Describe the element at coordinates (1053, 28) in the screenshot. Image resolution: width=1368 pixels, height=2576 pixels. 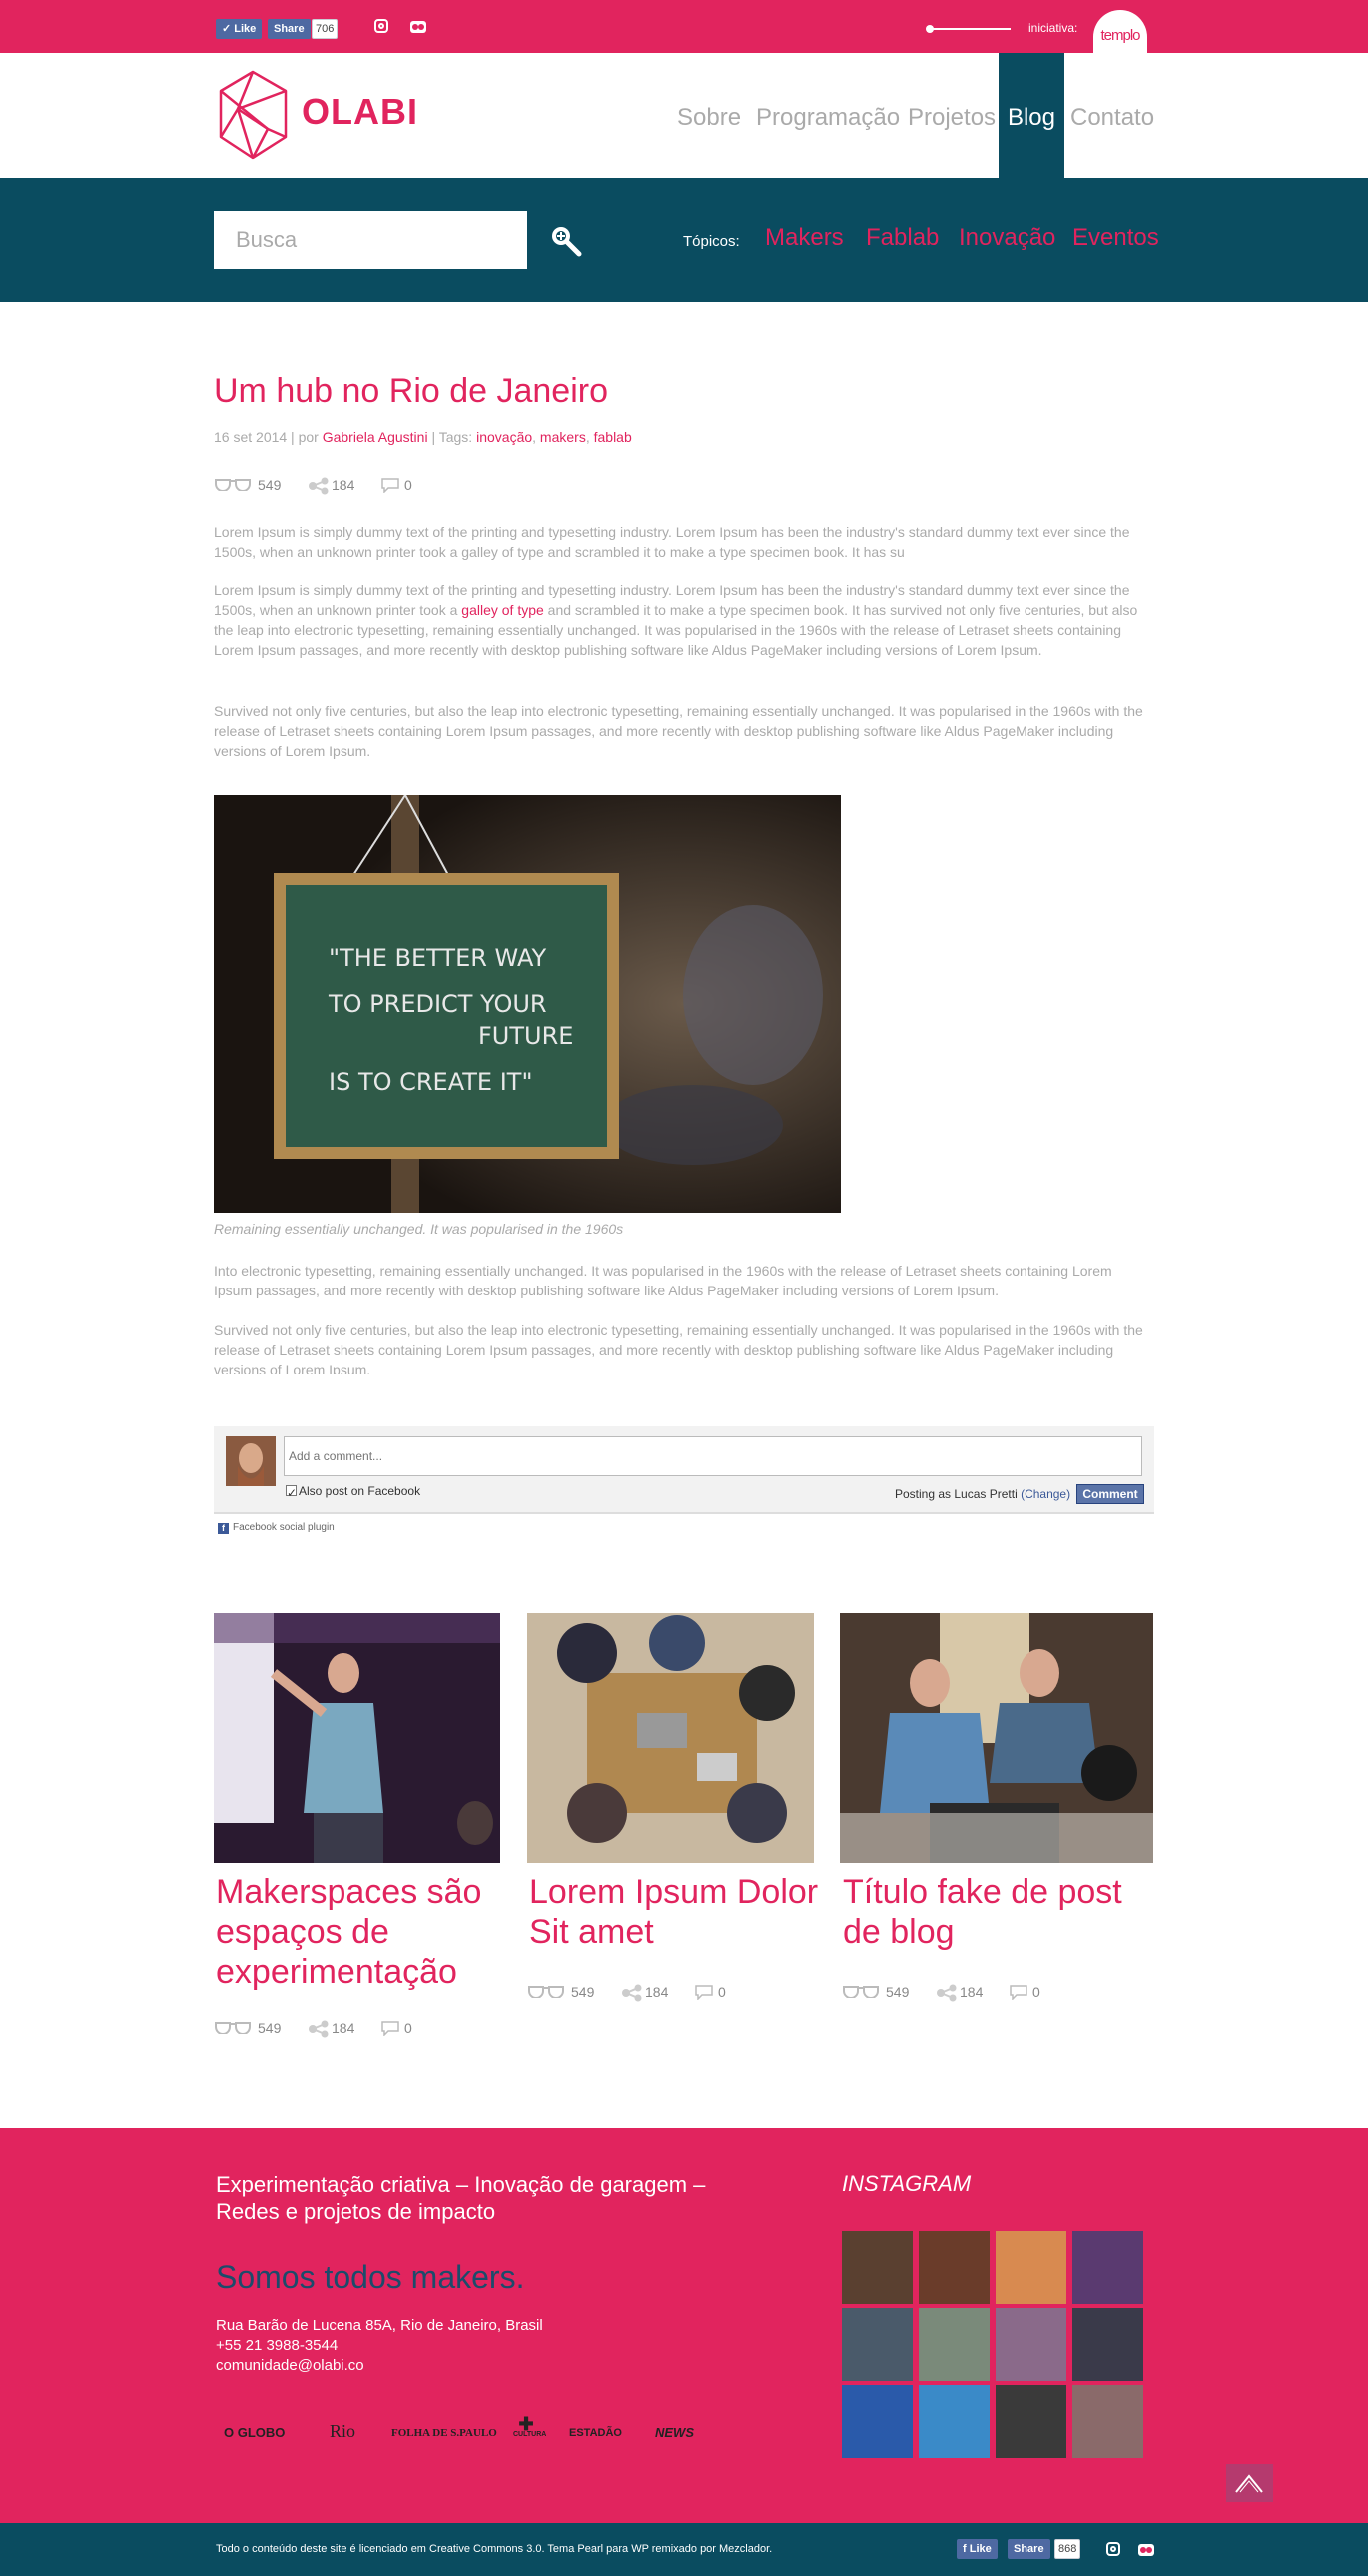
I see `iniciativa-label: iniciativa:` at that location.